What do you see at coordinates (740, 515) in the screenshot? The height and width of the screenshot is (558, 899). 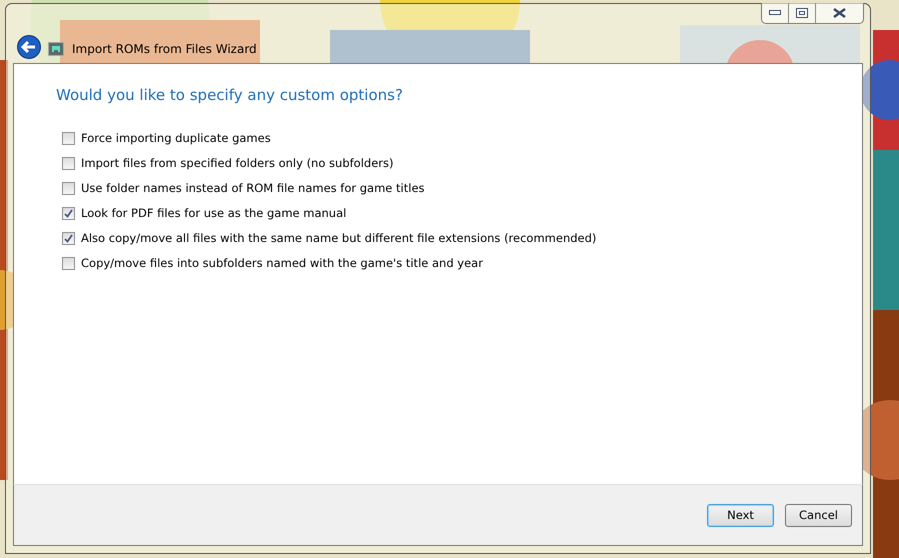 I see `wizard-button: Next` at bounding box center [740, 515].